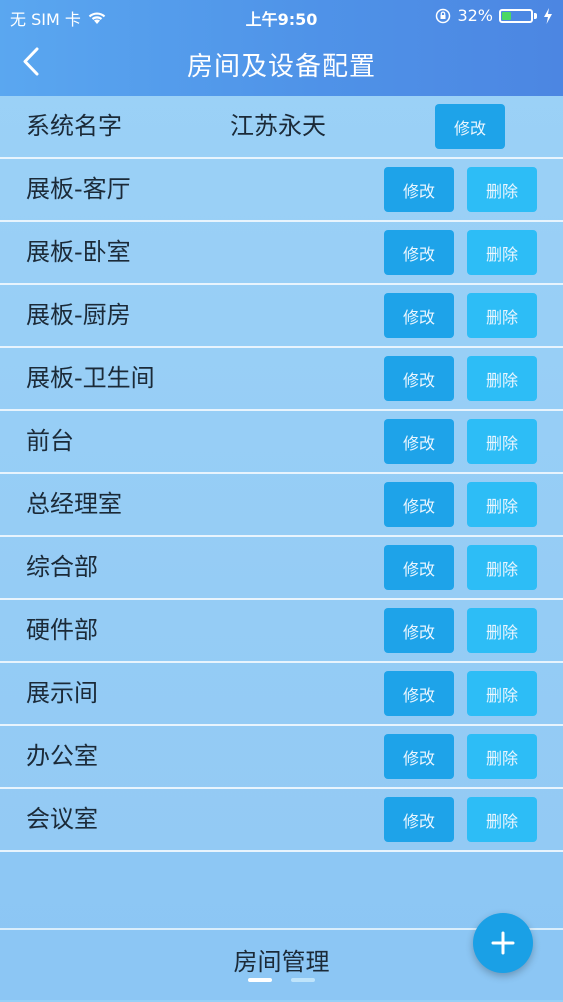  Describe the element at coordinates (443, 15) in the screenshot. I see `orientation-lock-icon` at that location.